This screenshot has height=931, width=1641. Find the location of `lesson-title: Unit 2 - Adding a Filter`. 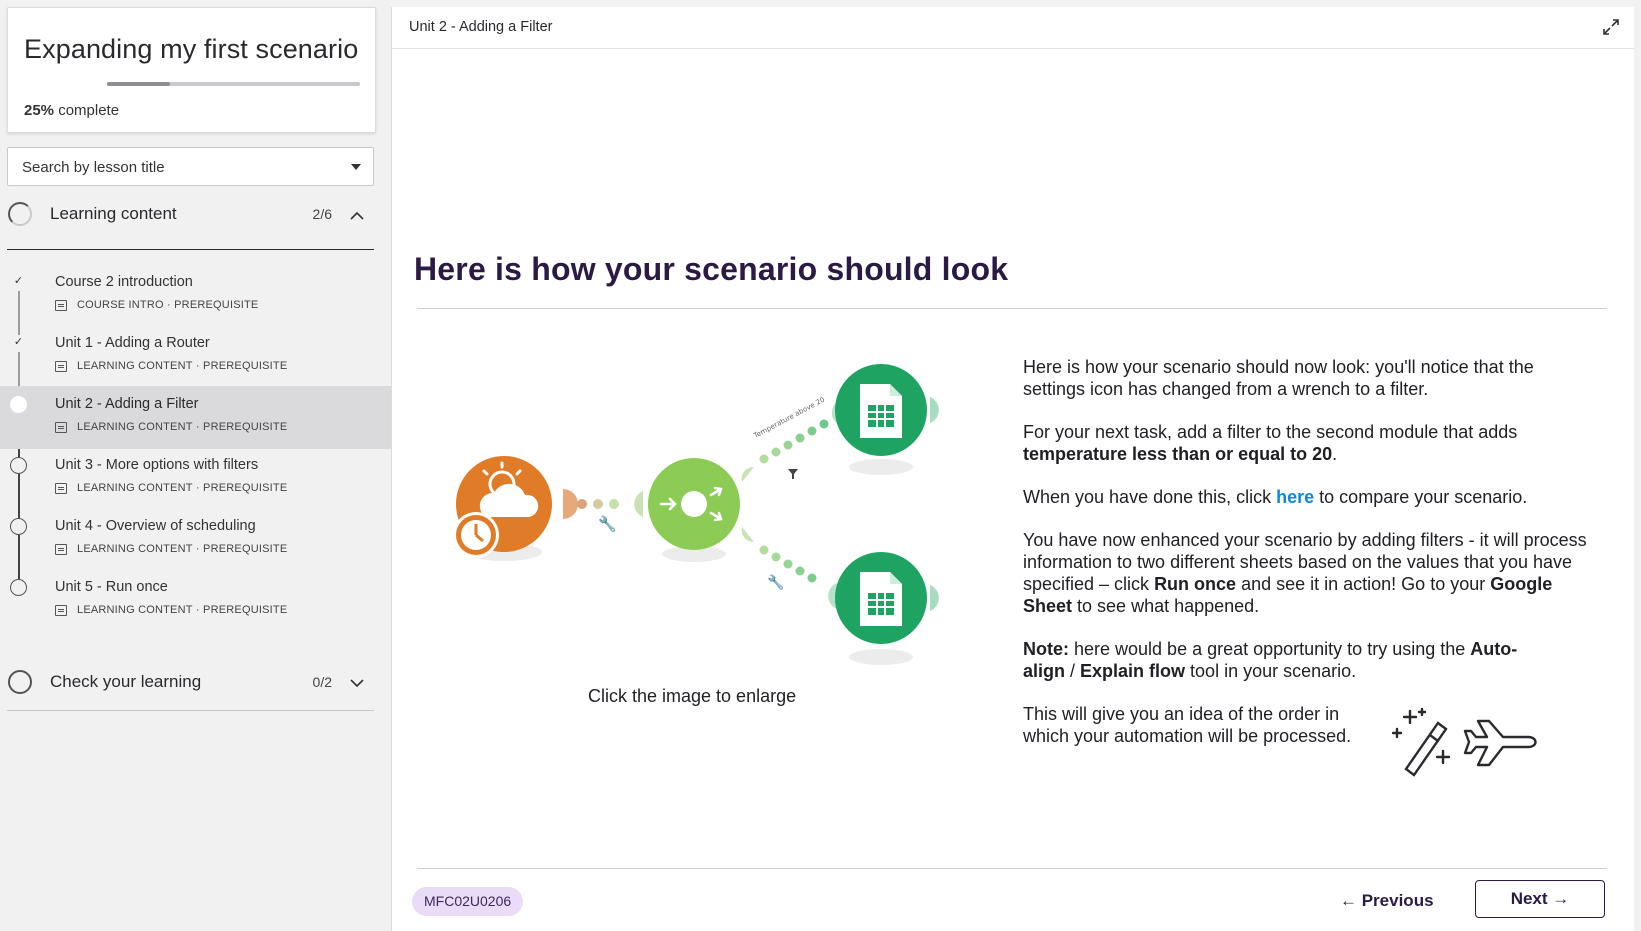

lesson-title: Unit 2 - Adding a Filter is located at coordinates (127, 404).